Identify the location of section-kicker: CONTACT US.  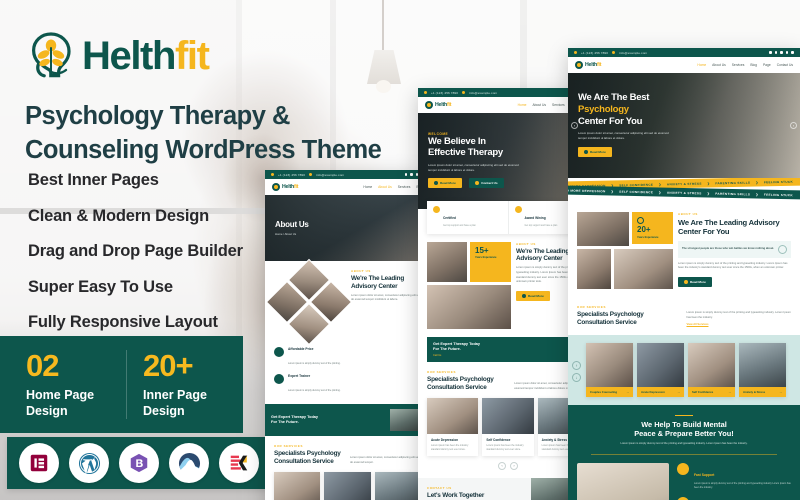
(439, 487).